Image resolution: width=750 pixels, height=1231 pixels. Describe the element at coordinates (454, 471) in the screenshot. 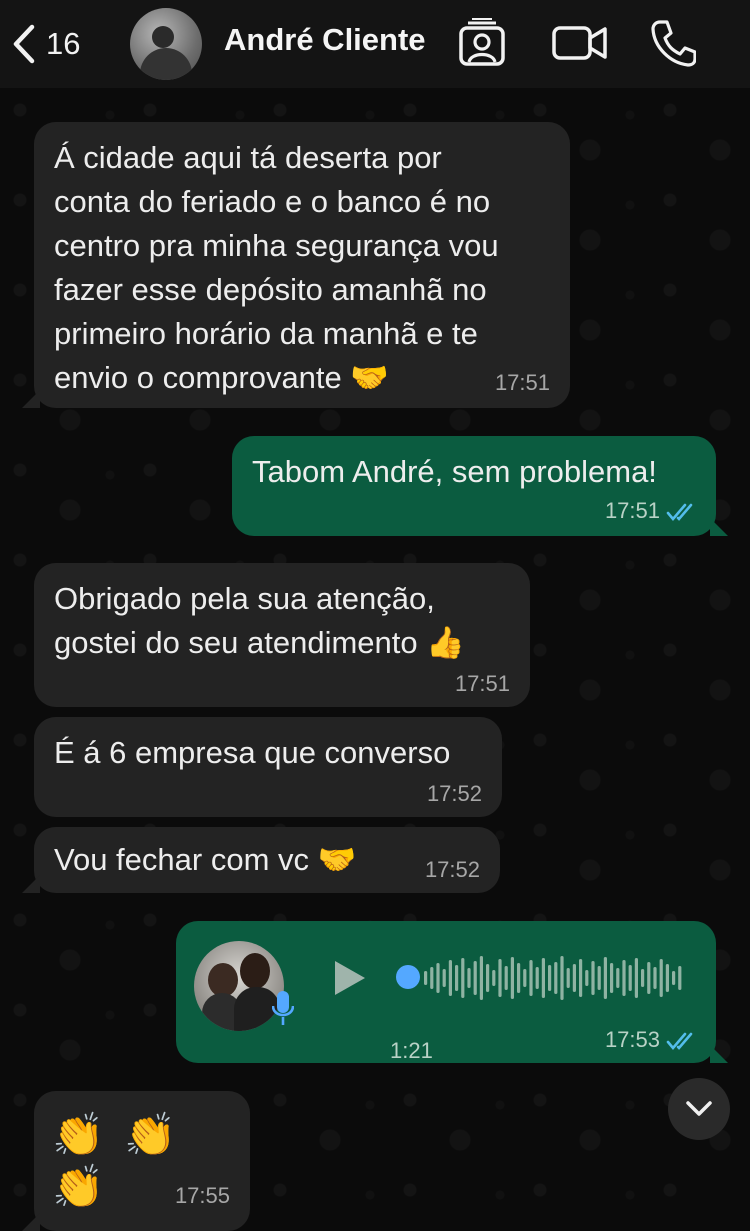

I see `message-text: Tabom André, sem problema!` at that location.